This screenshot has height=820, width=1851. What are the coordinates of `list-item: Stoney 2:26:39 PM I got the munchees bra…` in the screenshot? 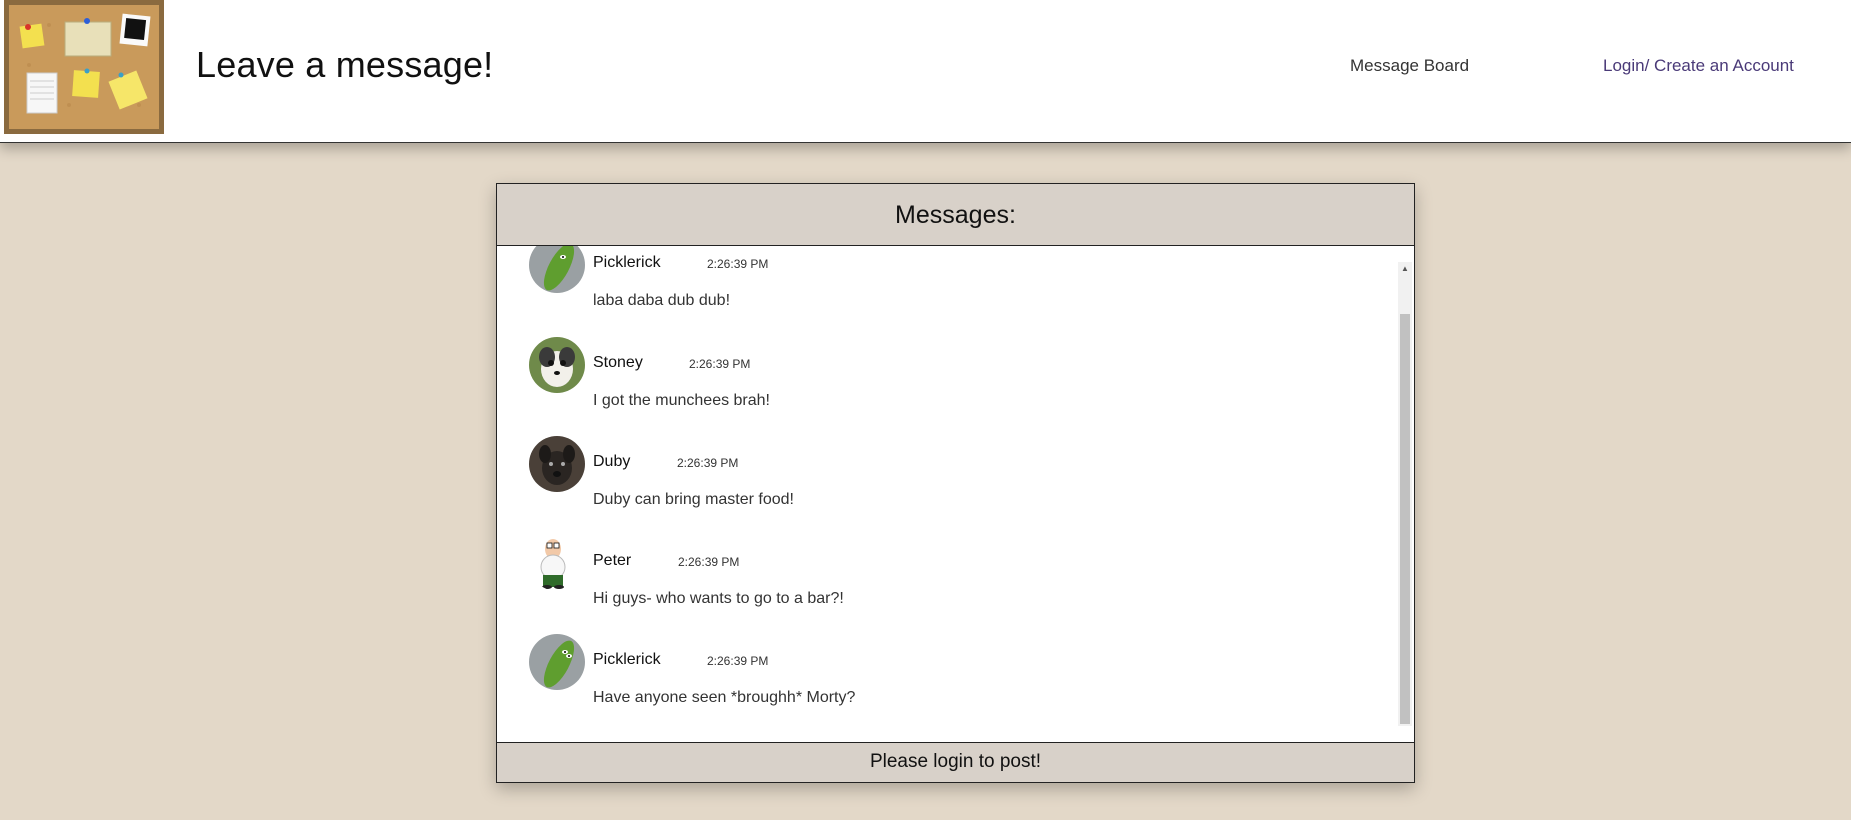 It's located at (949, 382).